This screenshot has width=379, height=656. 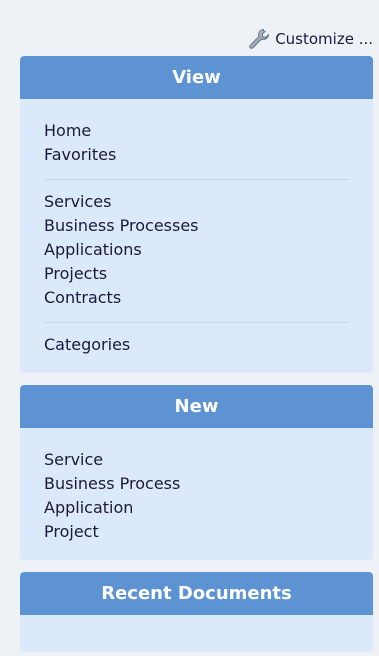 I want to click on new-panel-header: New, so click(x=196, y=406).